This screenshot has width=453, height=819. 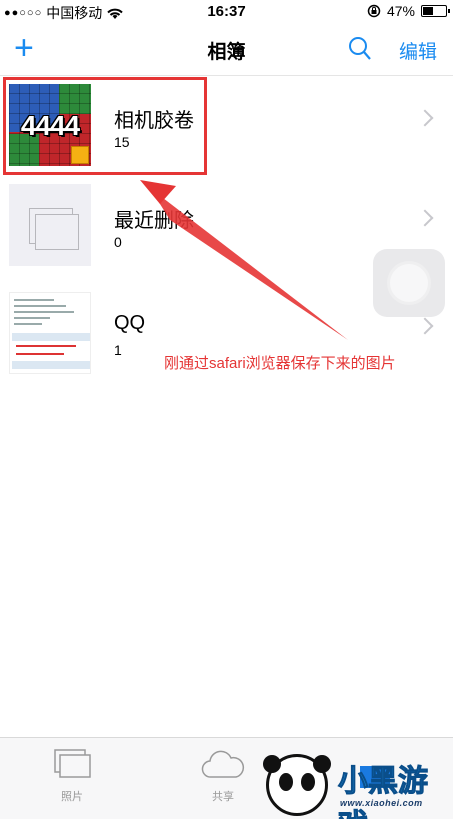 I want to click on watermark-text: 小黑游戏, so click(x=383, y=792).